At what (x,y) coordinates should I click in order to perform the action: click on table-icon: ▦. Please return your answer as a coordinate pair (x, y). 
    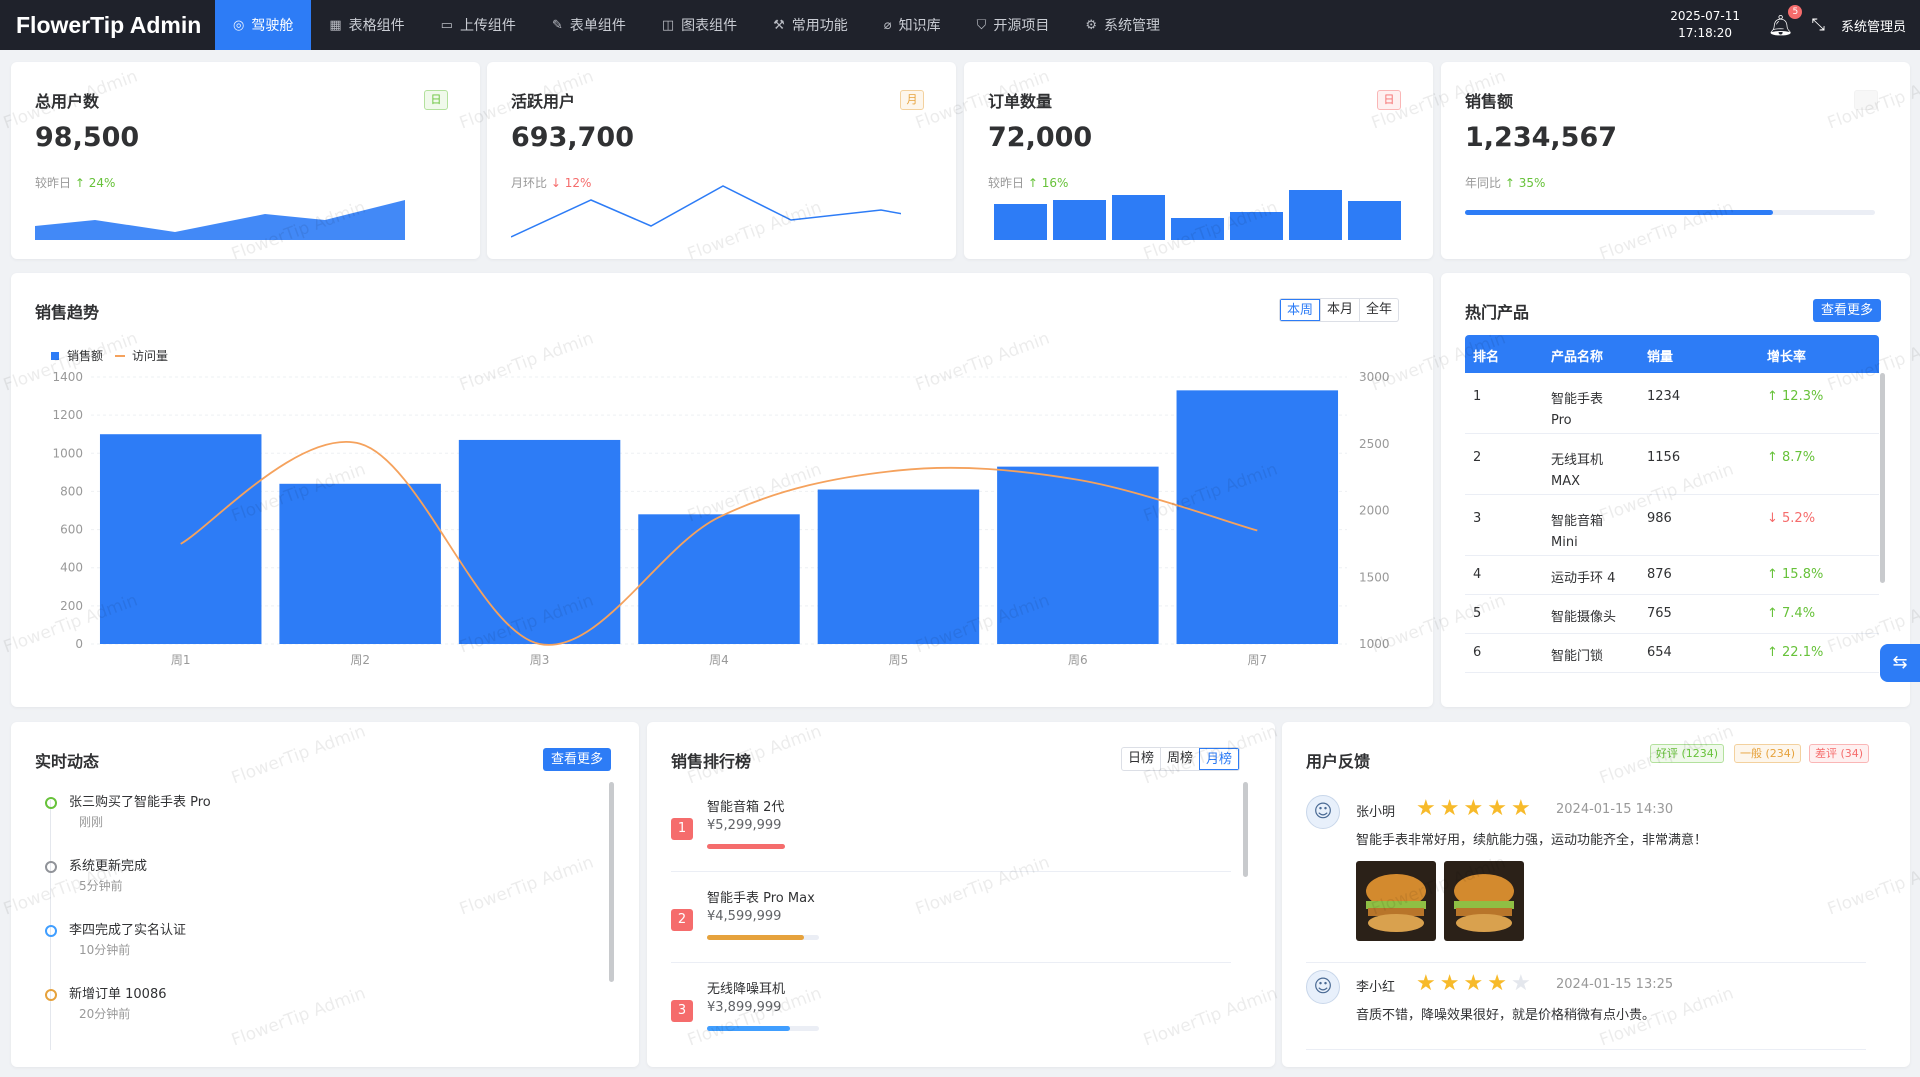
    Looking at the image, I should click on (335, 25).